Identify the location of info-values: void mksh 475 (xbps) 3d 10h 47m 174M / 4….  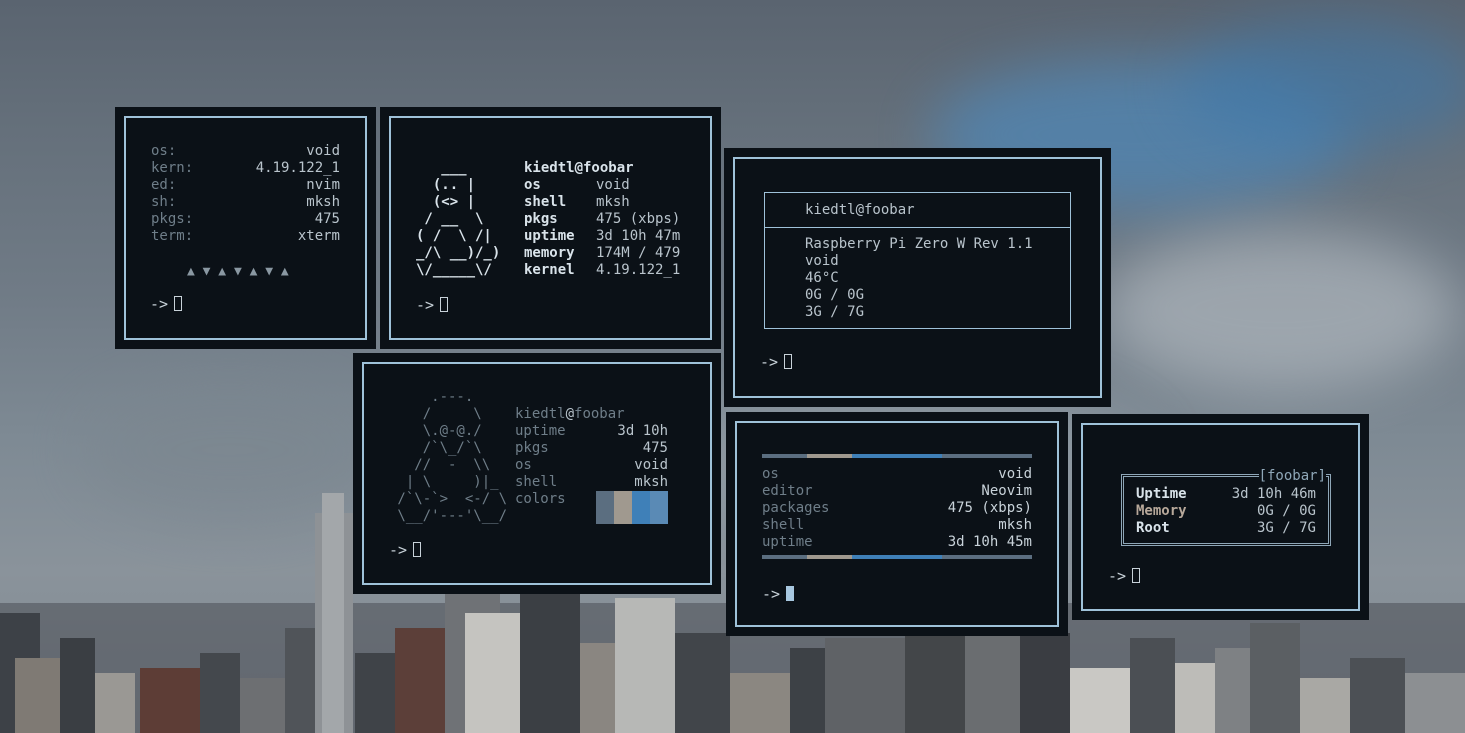
(638, 227).